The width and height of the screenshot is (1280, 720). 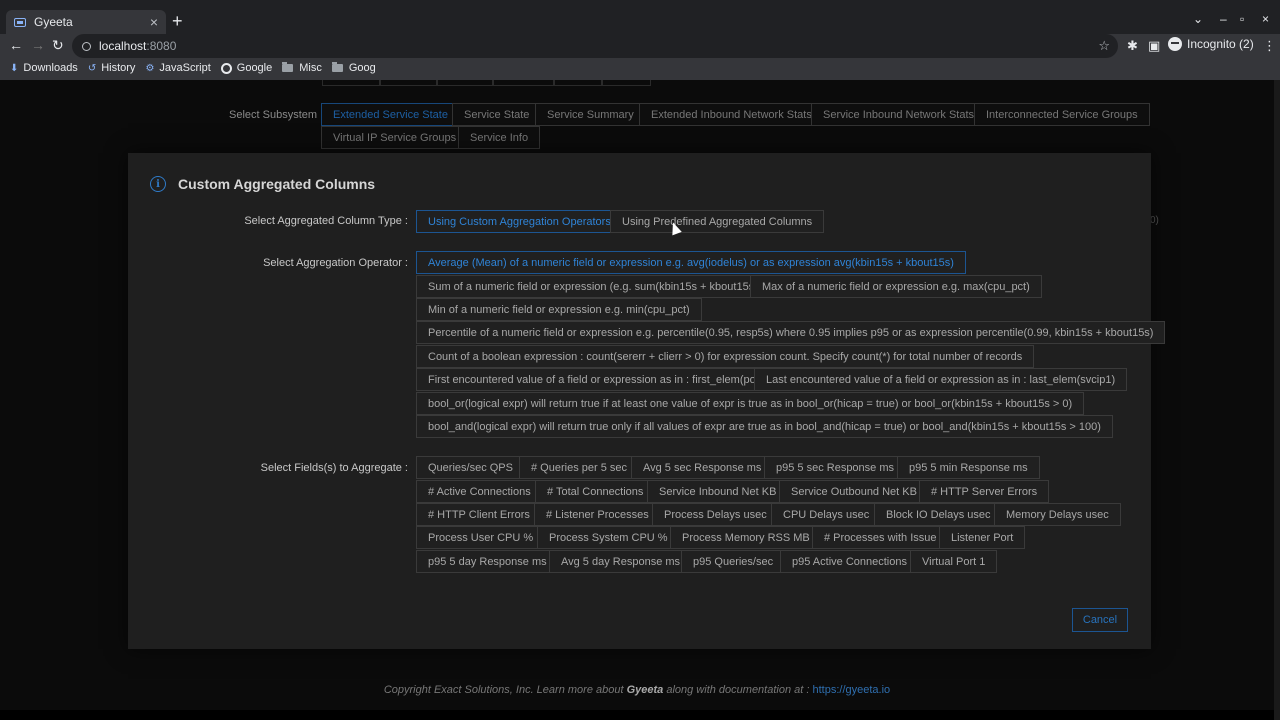 What do you see at coordinates (1265, 19) in the screenshot?
I see `window-close-icon: ×` at bounding box center [1265, 19].